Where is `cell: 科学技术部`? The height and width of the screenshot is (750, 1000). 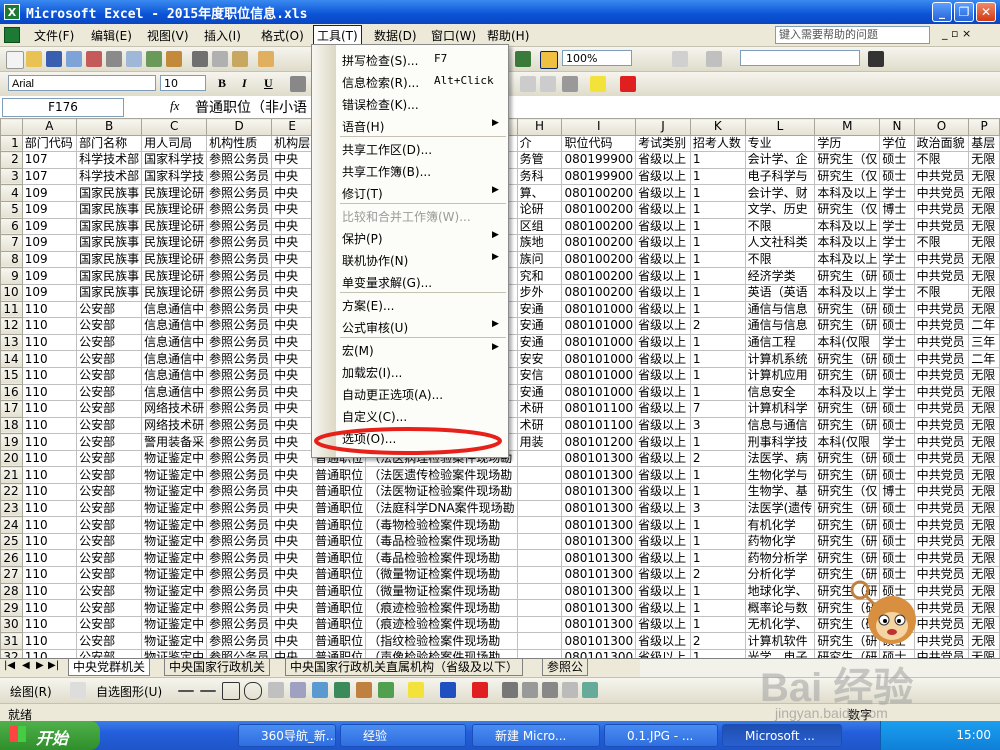
cell: 科学技术部 is located at coordinates (109, 176).